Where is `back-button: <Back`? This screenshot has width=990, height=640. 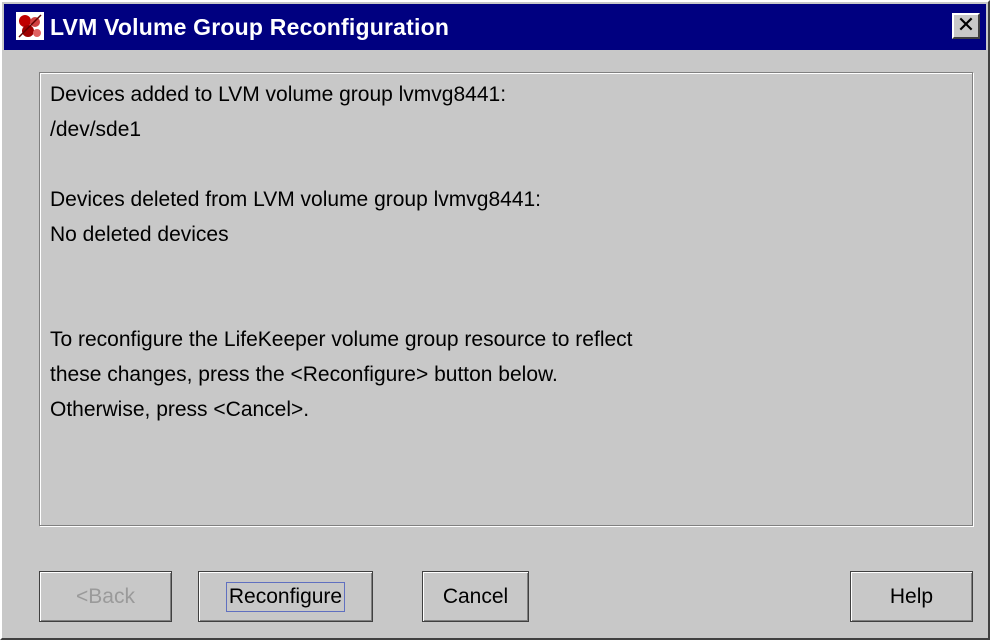 back-button: <Back is located at coordinates (105, 596).